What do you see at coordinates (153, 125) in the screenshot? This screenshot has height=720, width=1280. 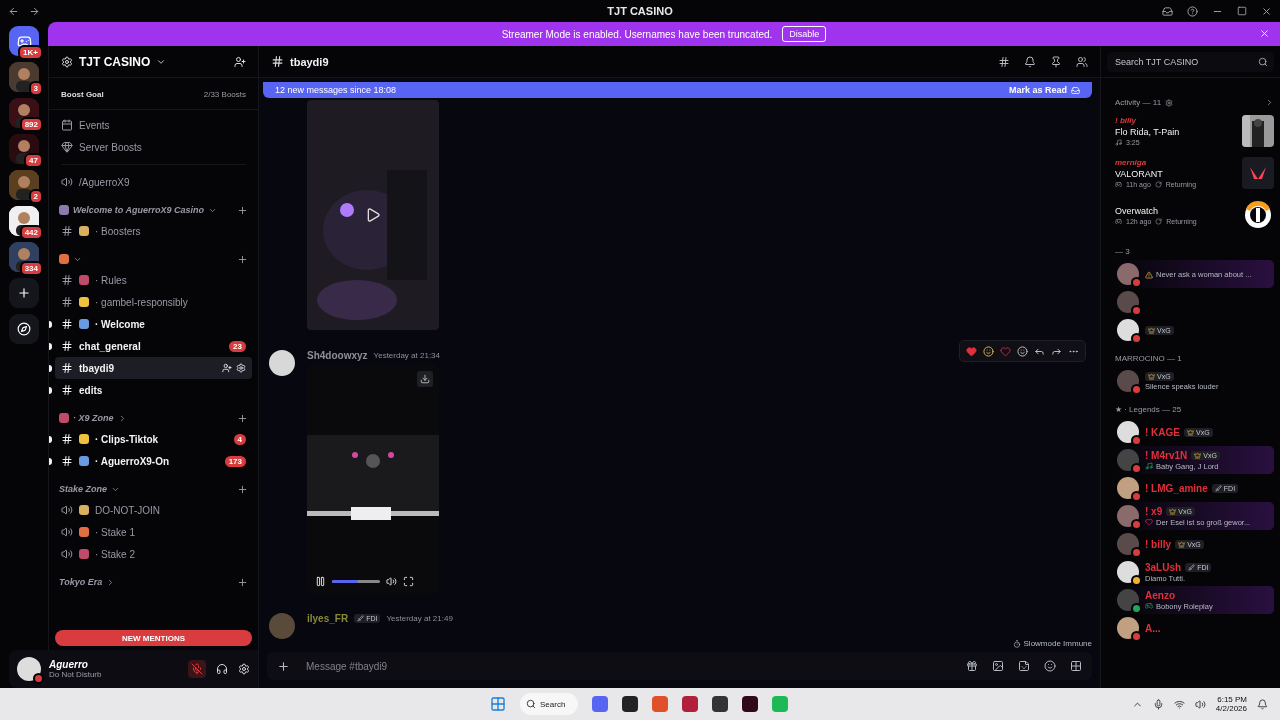 I see `channel-item: Events` at bounding box center [153, 125].